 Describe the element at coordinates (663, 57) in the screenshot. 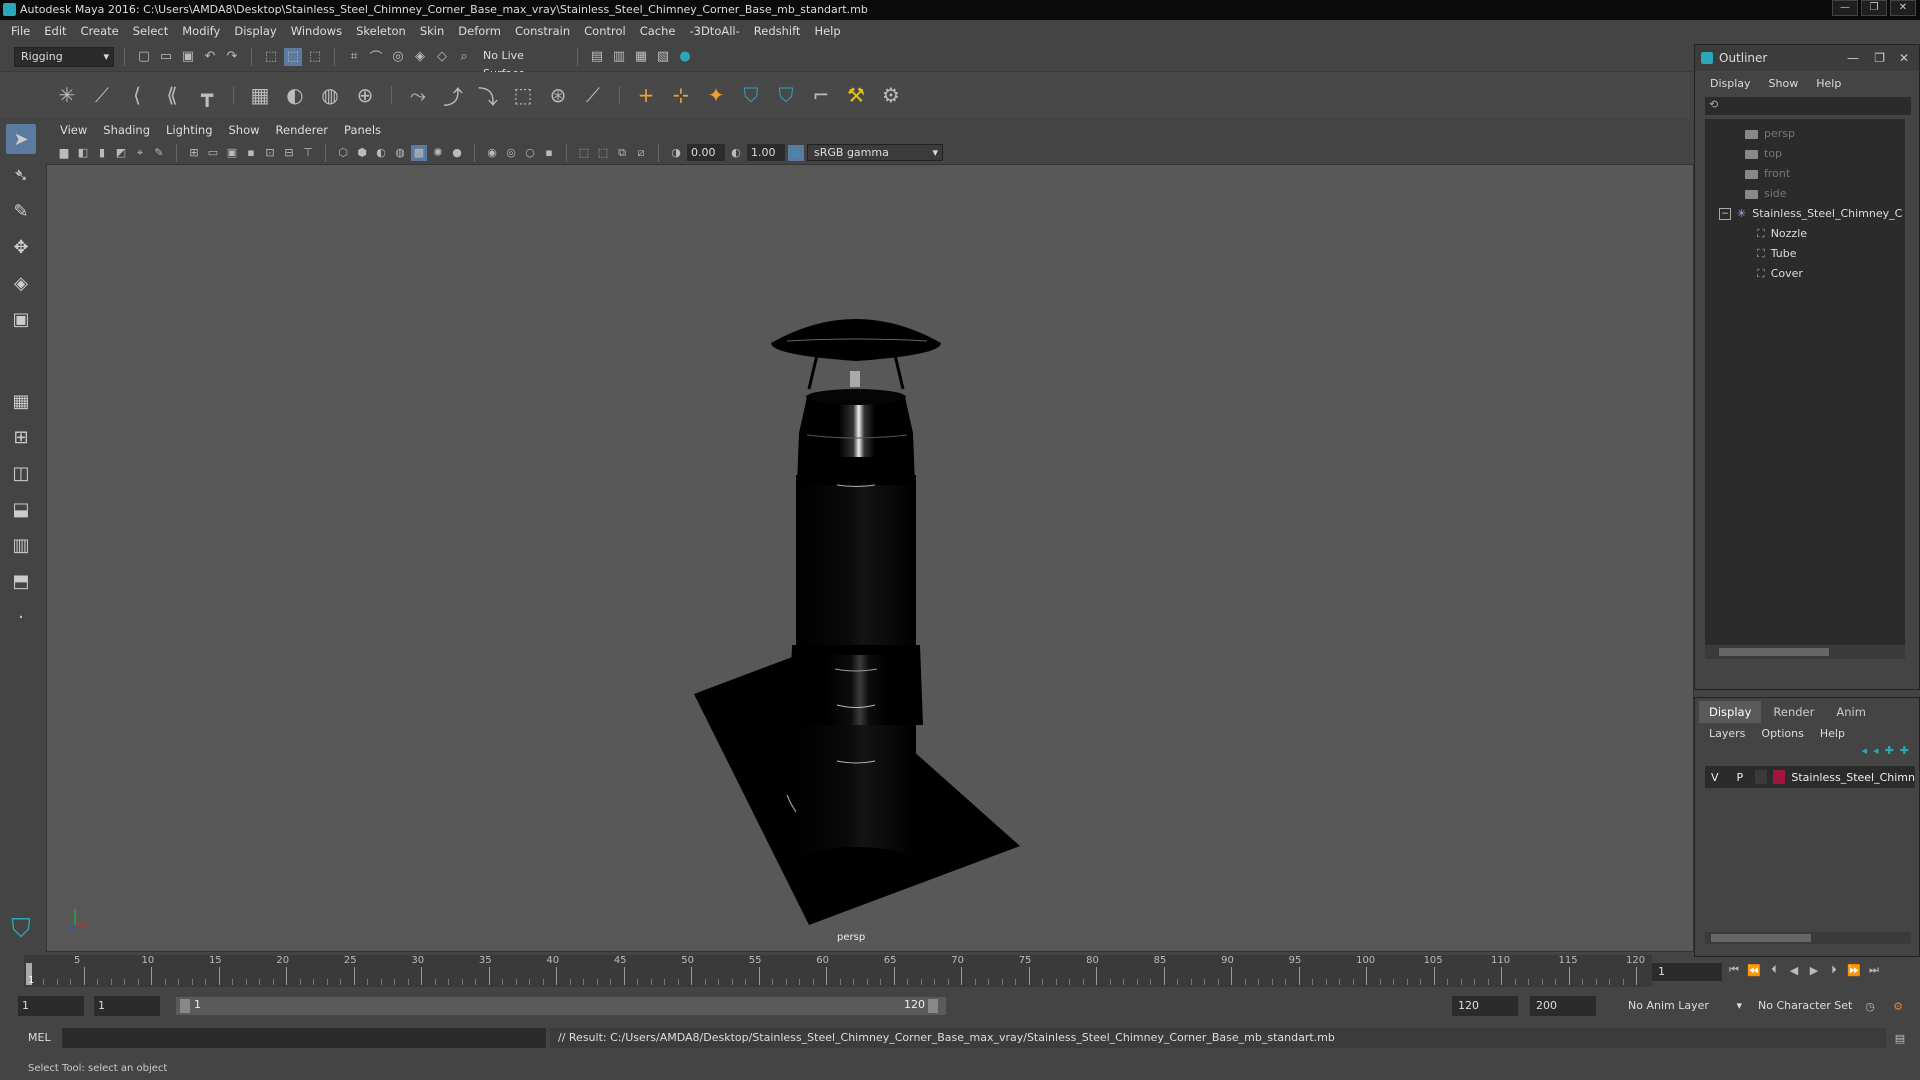

I see `render-view-icon: ▧` at that location.